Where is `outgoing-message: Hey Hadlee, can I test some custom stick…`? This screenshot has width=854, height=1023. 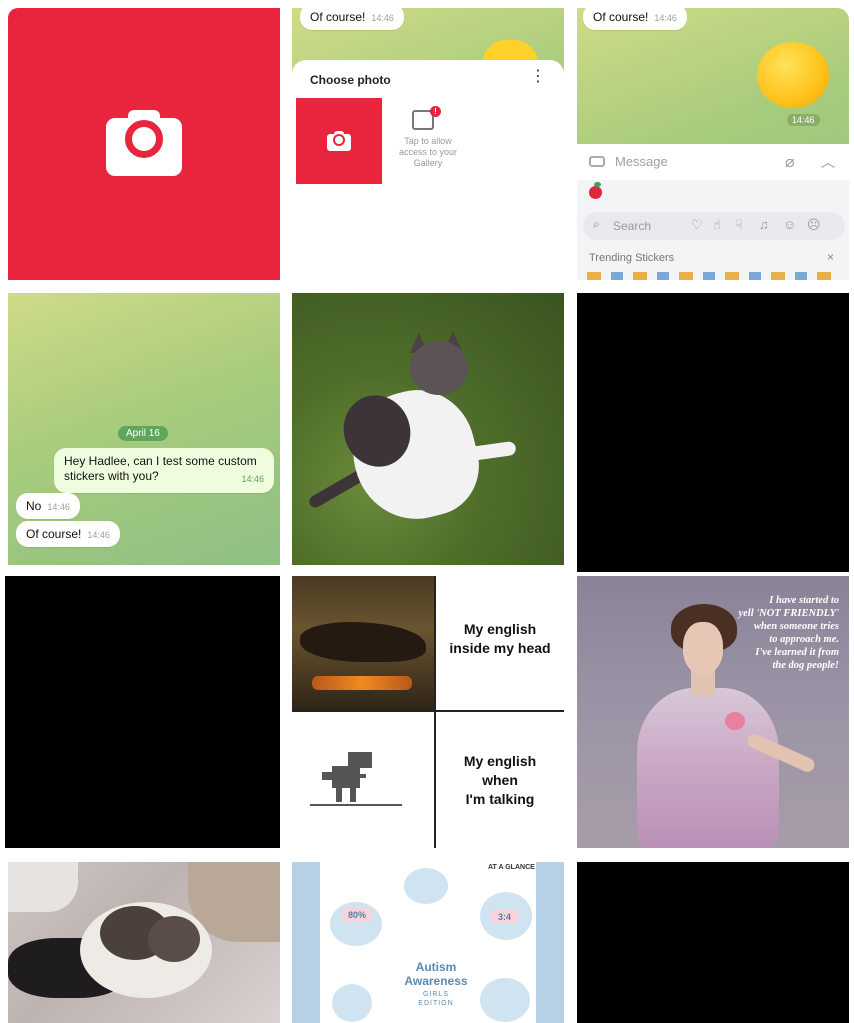 outgoing-message: Hey Hadlee, can I test some custom stick… is located at coordinates (164, 470).